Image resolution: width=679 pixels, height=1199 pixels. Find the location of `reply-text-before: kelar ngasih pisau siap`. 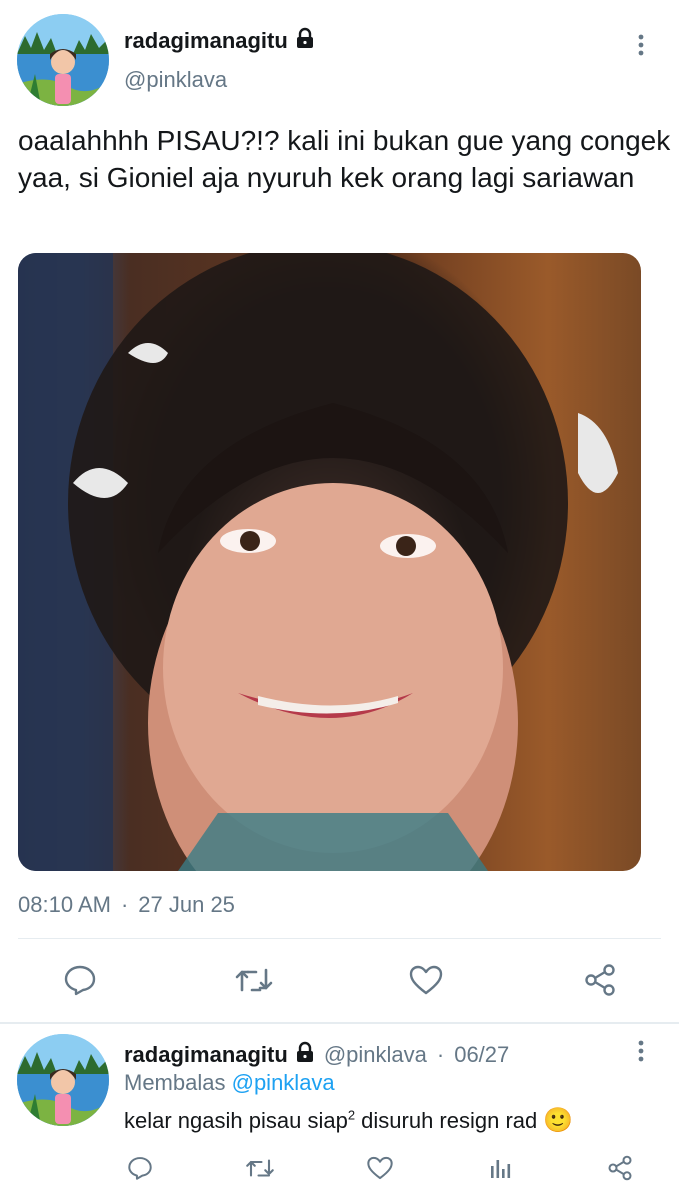

reply-text-before: kelar ngasih pisau siap is located at coordinates (236, 1120).